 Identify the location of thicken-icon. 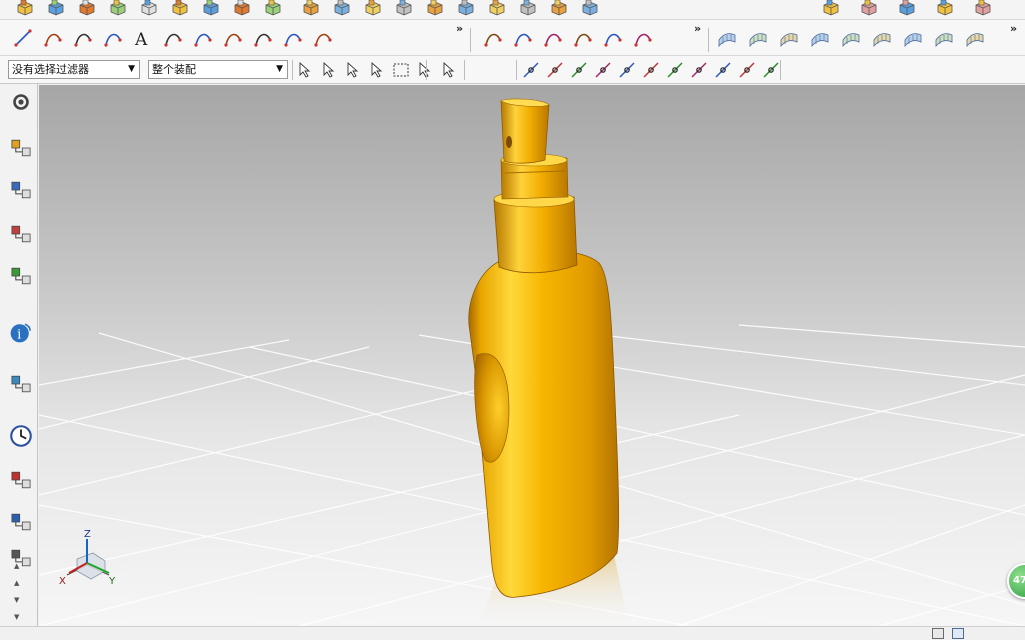
(435, 9).